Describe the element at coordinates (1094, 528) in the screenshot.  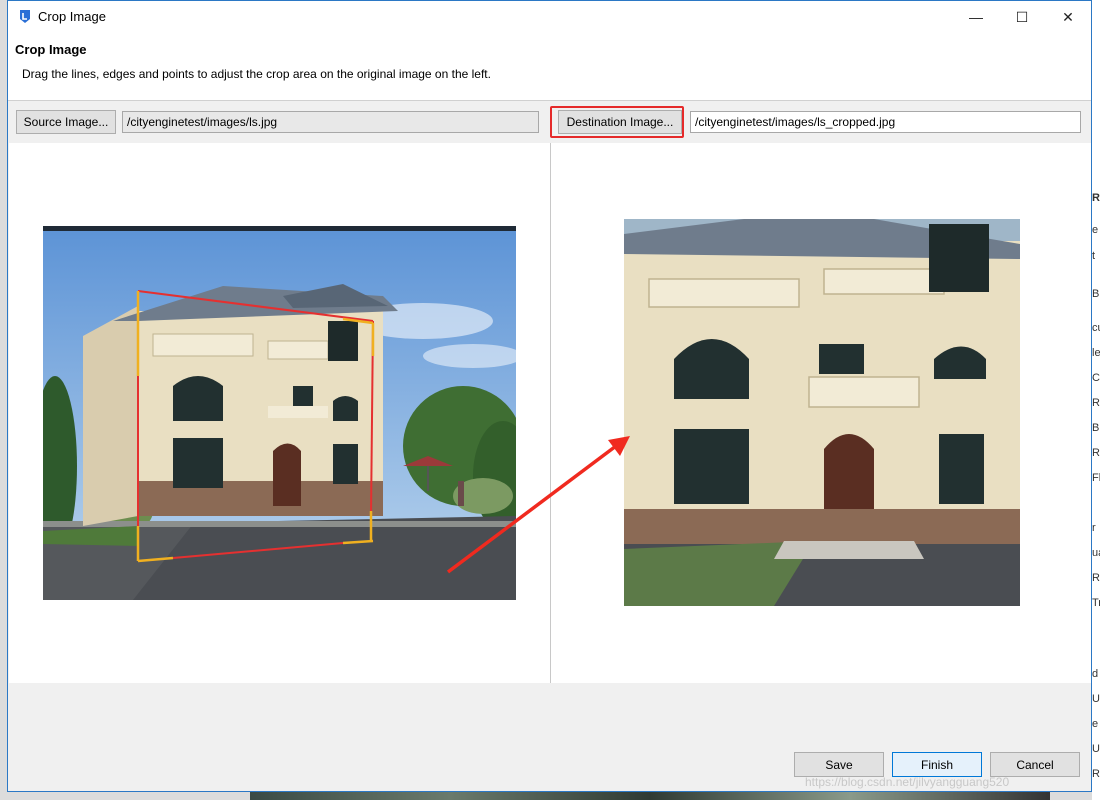
I see `bg-fragment: r` at that location.